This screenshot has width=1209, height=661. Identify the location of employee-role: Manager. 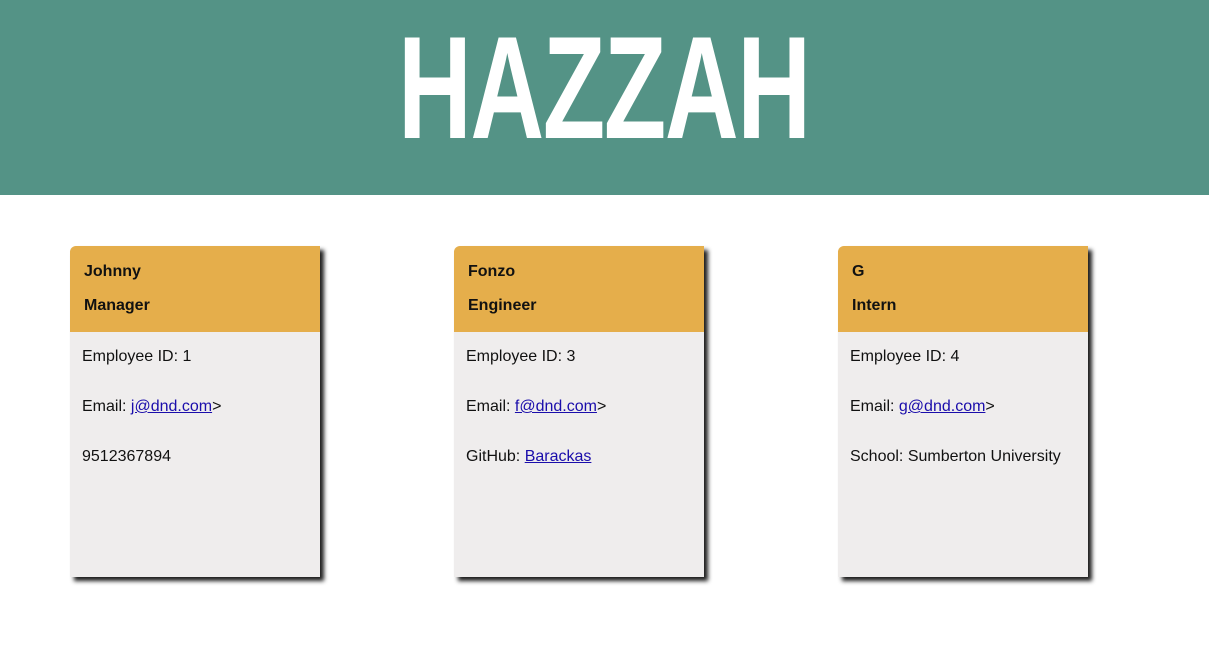
(117, 305).